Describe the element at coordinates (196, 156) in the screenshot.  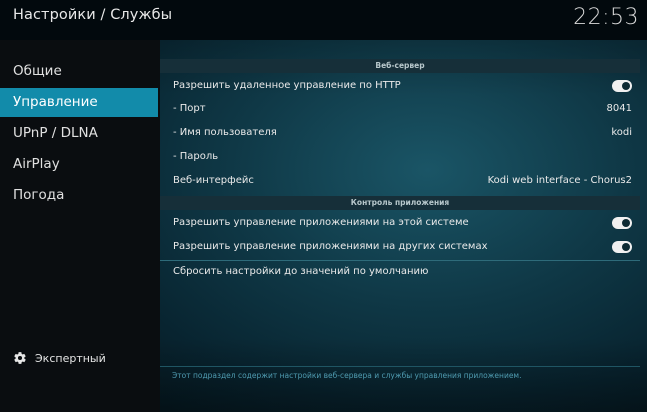
I see `setting-label: - Пароль` at that location.